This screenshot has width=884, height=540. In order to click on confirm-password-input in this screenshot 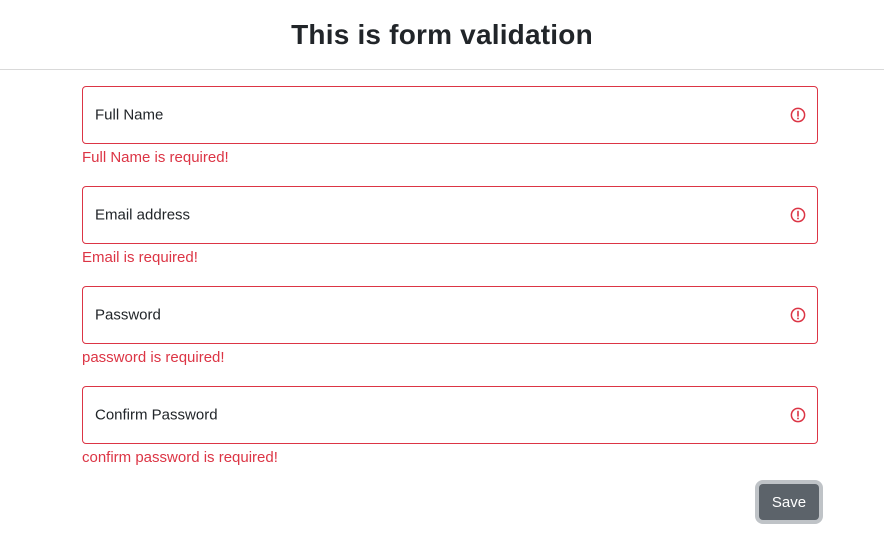, I will do `click(450, 415)`.